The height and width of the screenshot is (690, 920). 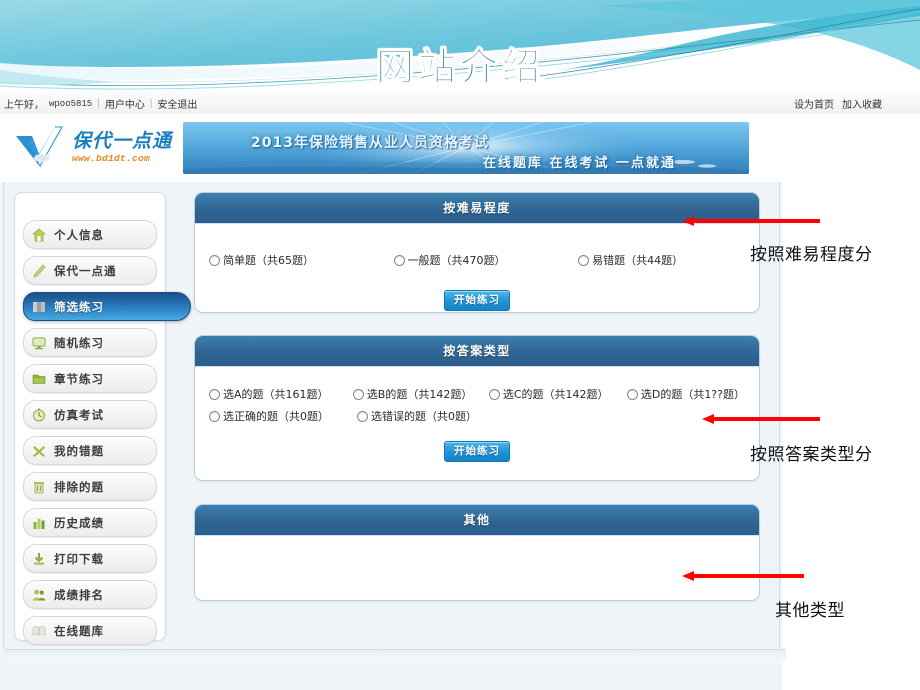 What do you see at coordinates (79, 594) in the screenshot?
I see `sidebar-item-label: 成绩排名` at bounding box center [79, 594].